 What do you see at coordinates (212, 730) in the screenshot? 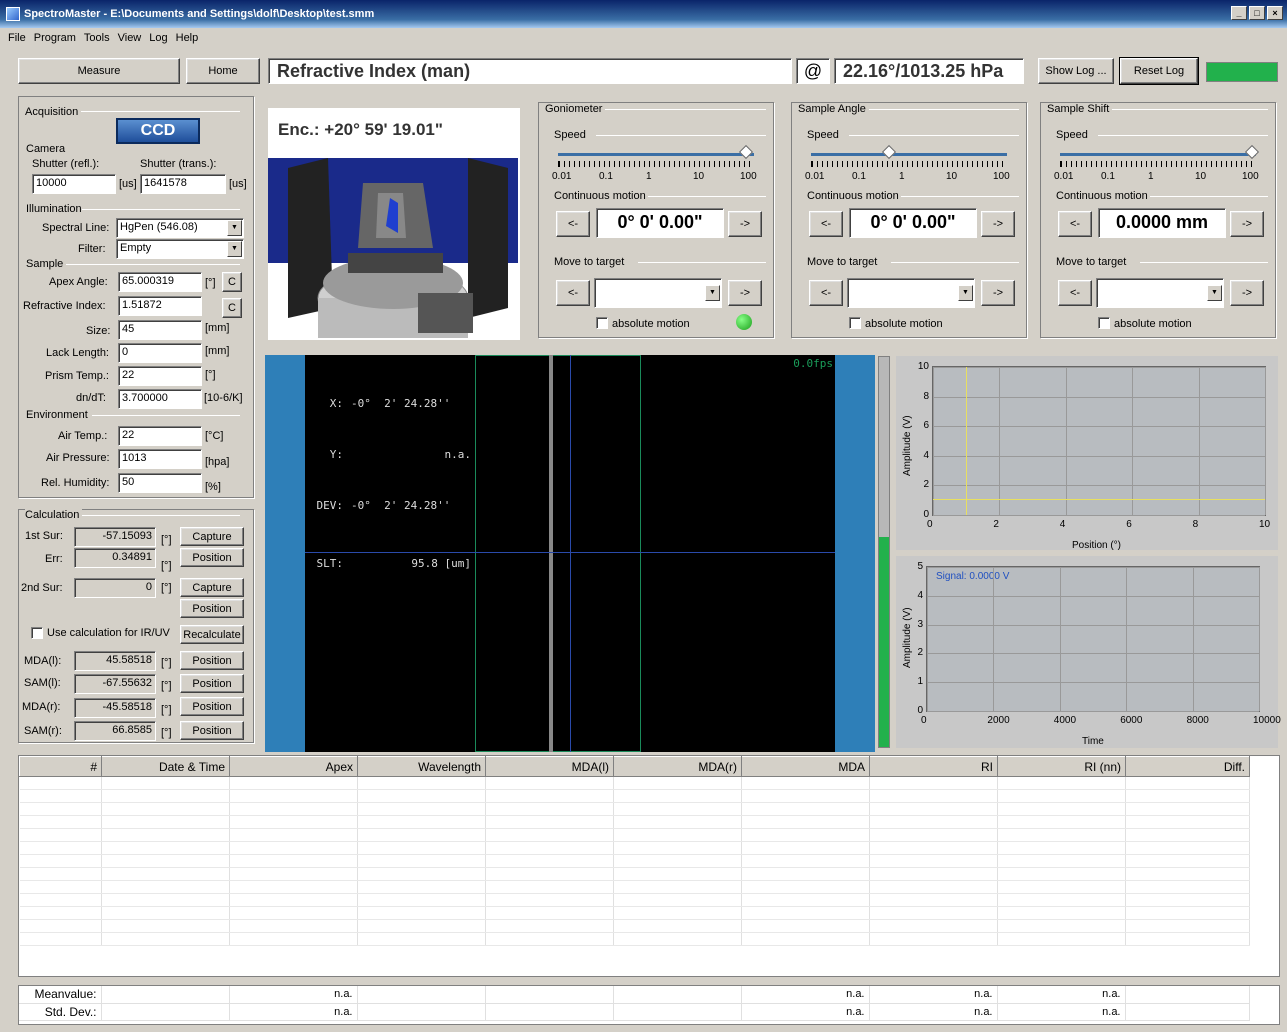
I see `position-button-samr: Position` at bounding box center [212, 730].